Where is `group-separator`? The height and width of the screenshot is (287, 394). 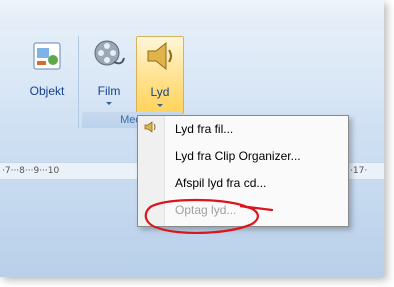 group-separator is located at coordinates (78, 82).